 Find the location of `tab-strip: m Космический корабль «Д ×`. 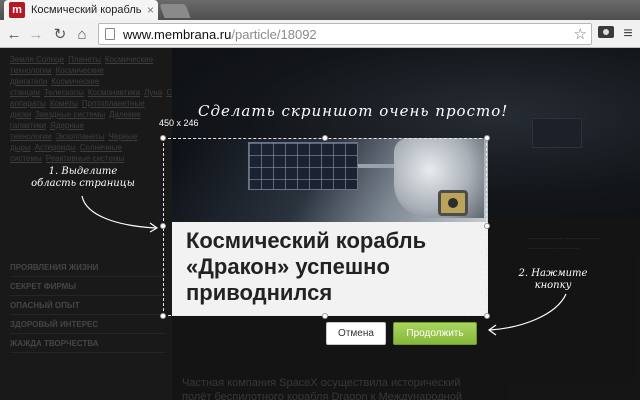

tab-strip: m Космический корабль «Д × is located at coordinates (320, 10).